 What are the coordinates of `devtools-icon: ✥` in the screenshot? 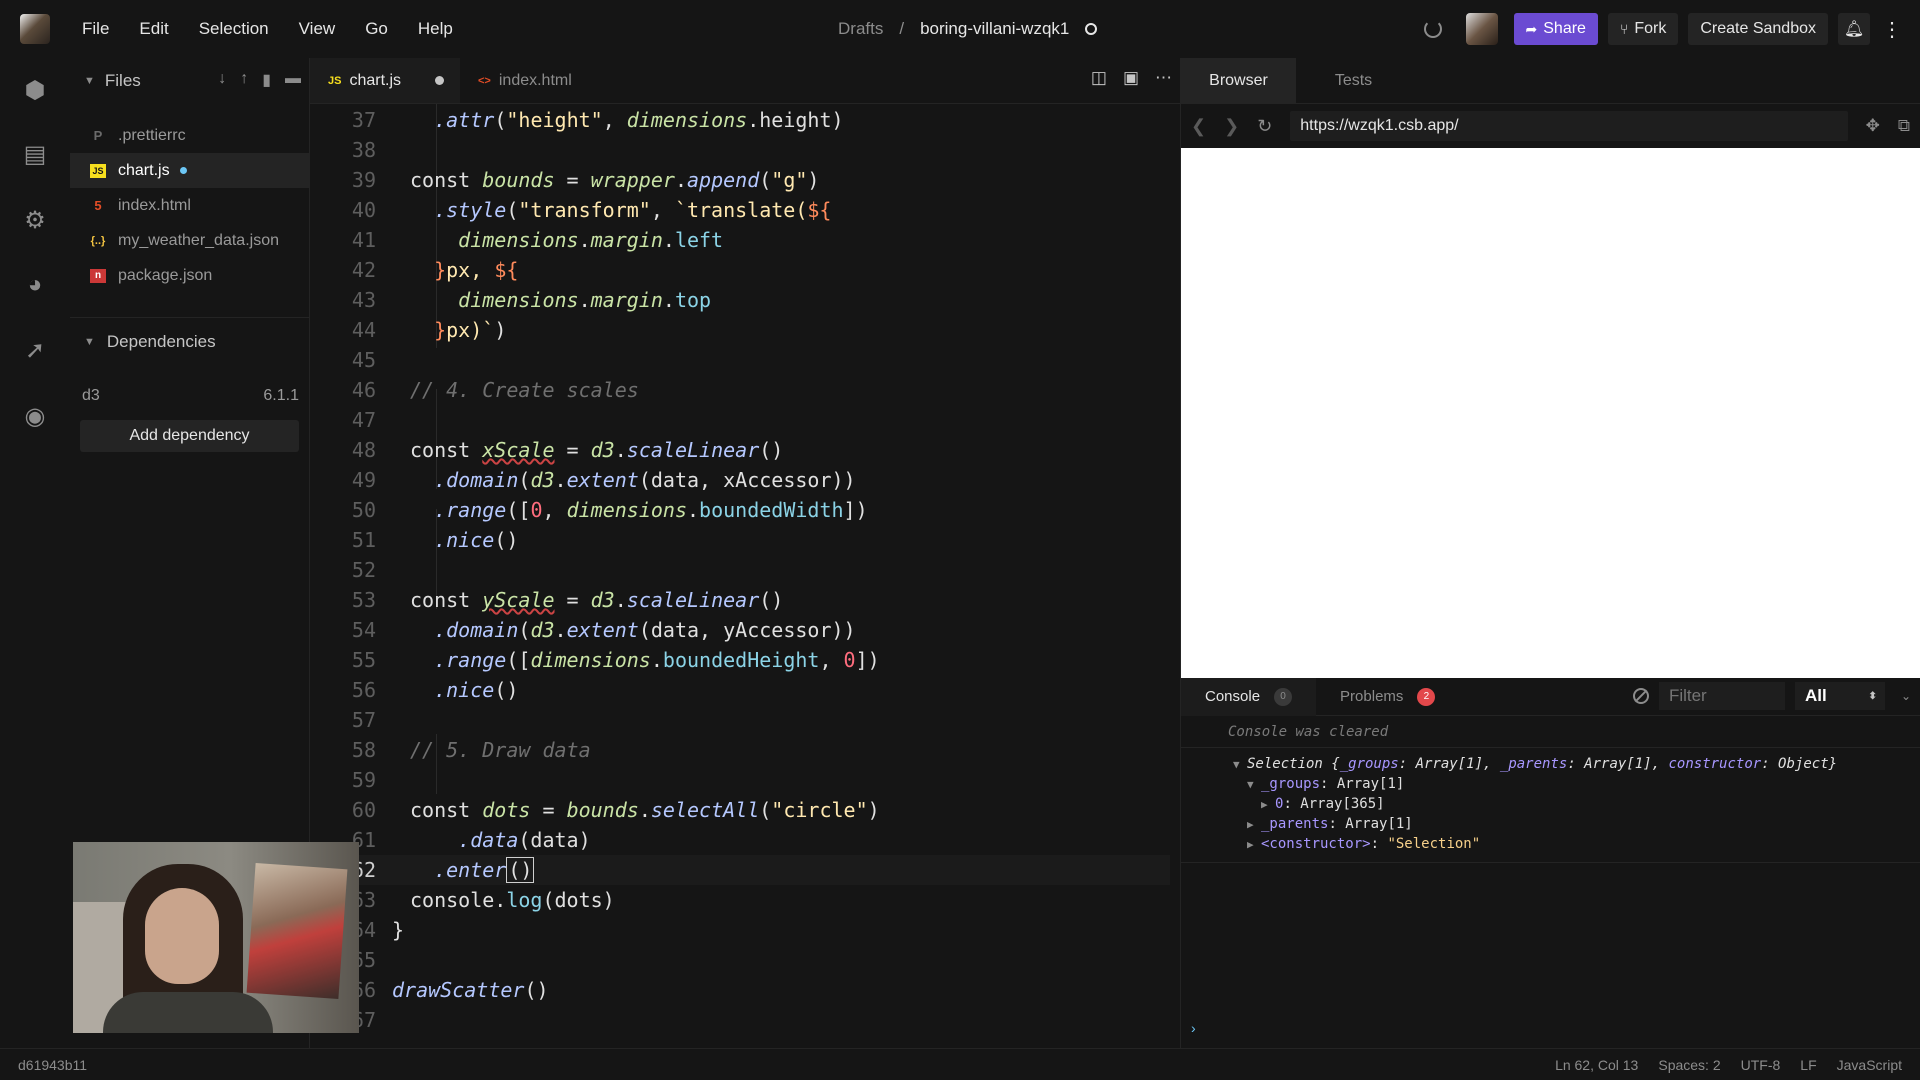 It's located at (1873, 126).